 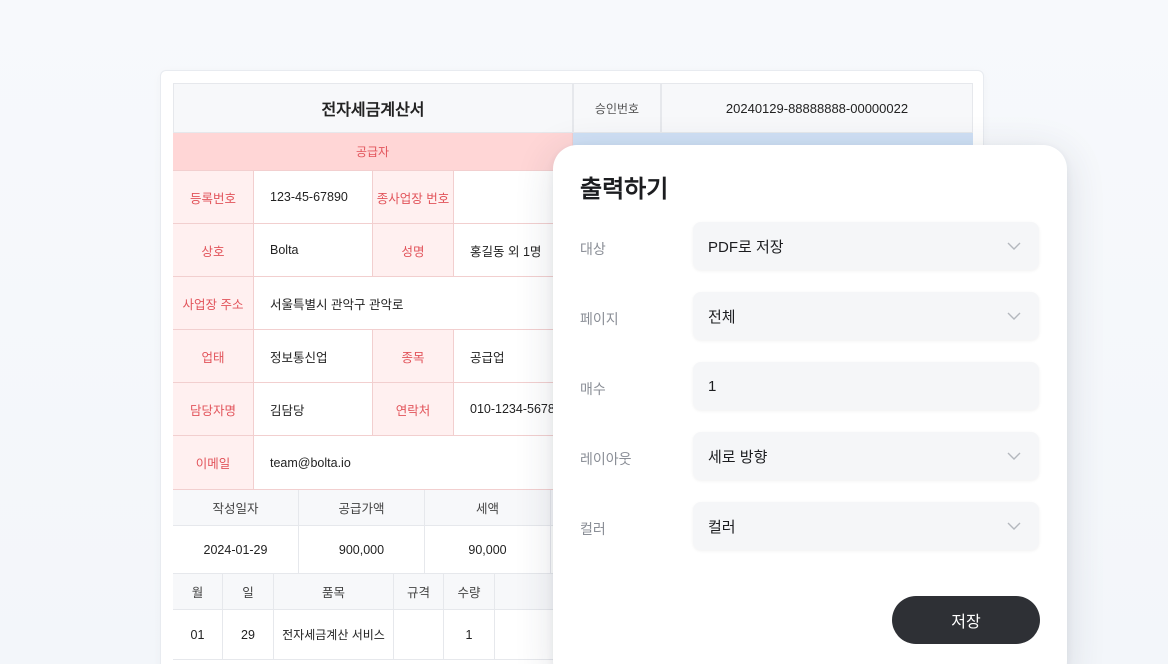 What do you see at coordinates (236, 550) in the screenshot?
I see `date-value: 2024-01-29` at bounding box center [236, 550].